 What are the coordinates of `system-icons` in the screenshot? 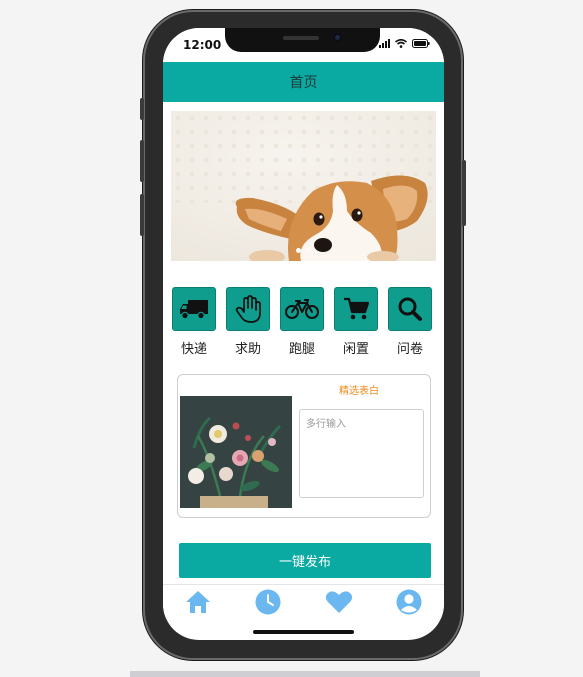 It's located at (404, 43).